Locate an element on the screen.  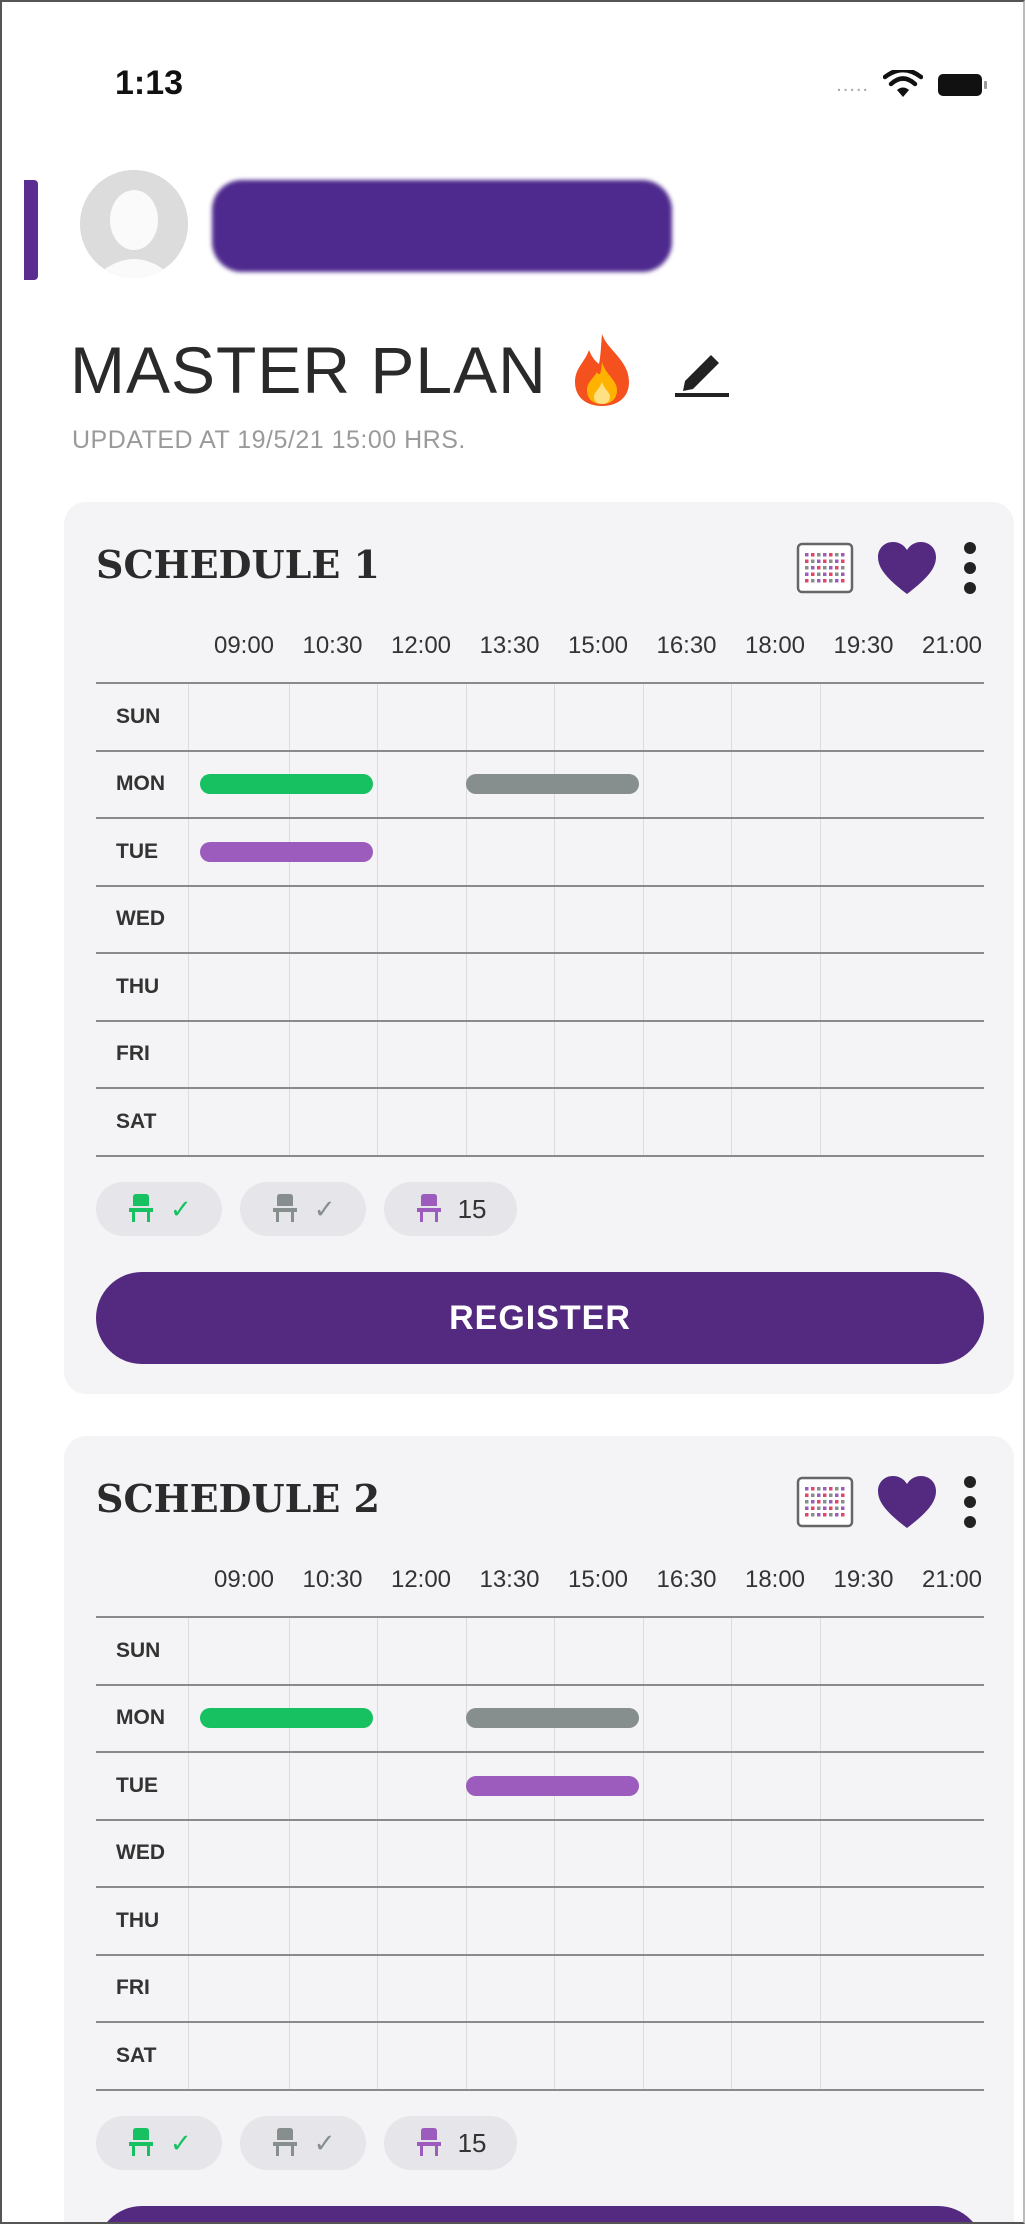
day-row-tue: TUE is located at coordinates (540, 853).